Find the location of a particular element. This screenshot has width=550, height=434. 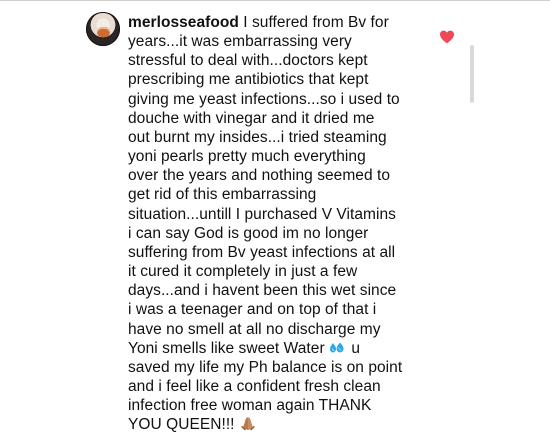

comment-line: over the years and nothing seemed to is located at coordinates (259, 176).